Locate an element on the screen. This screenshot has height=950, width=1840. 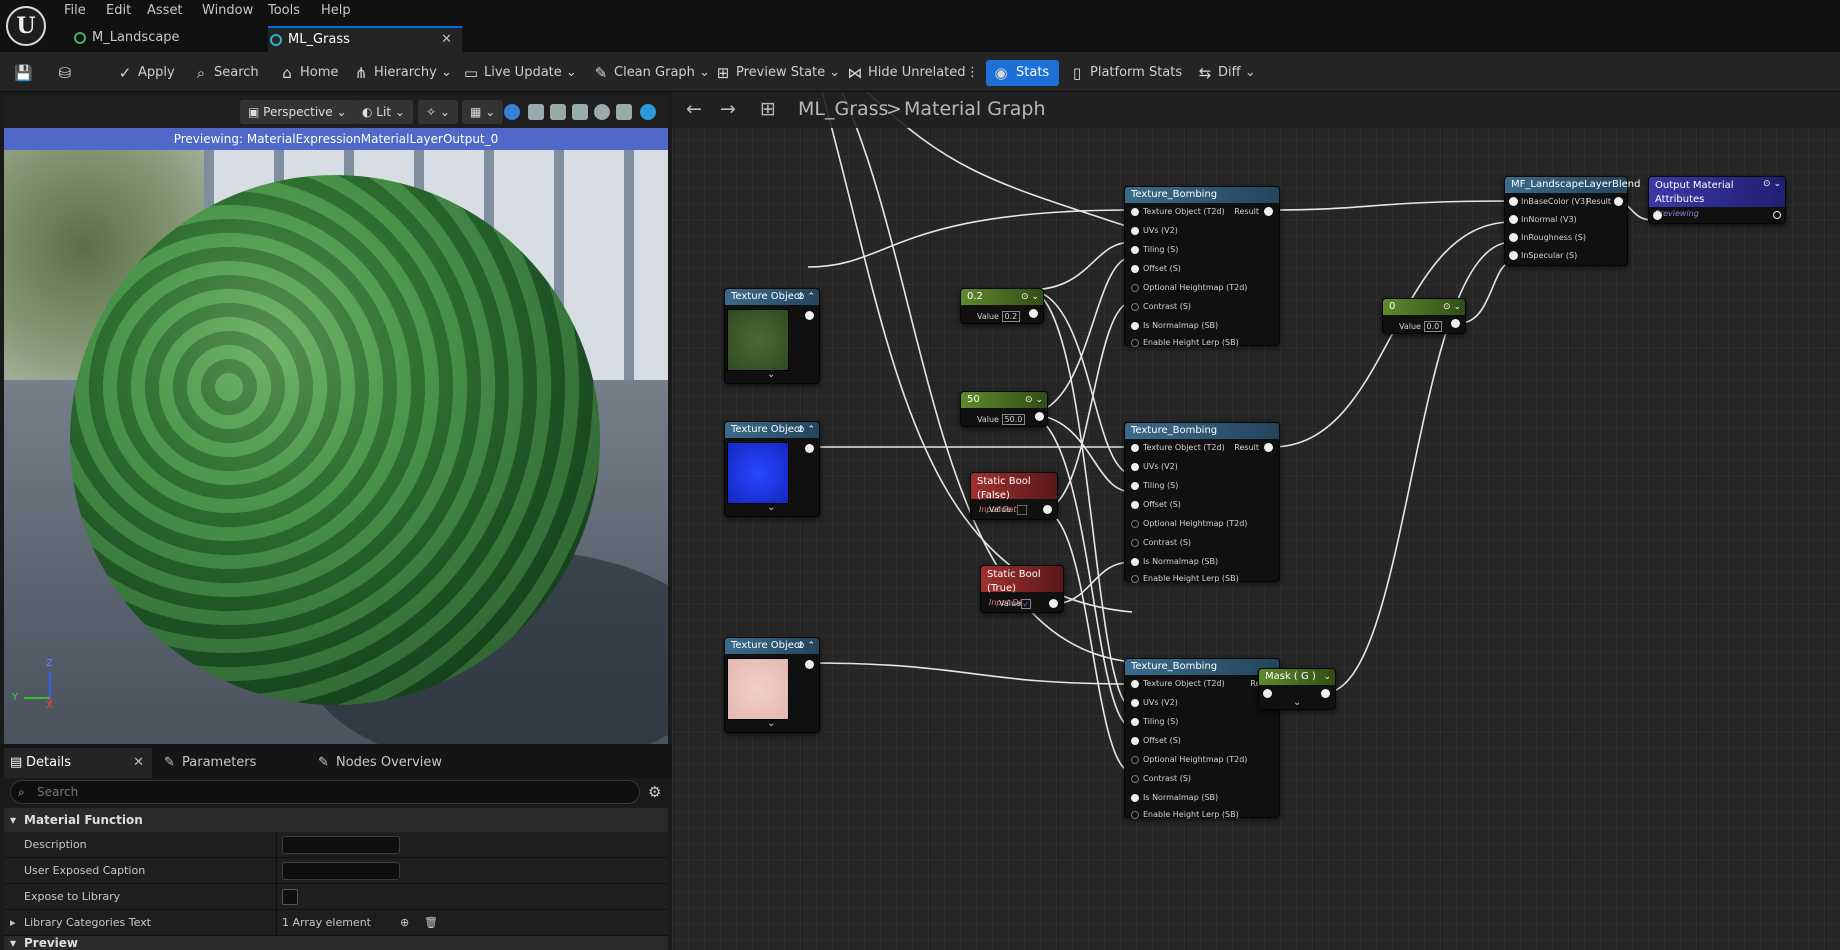
menu-edit: Edit is located at coordinates (118, 10).